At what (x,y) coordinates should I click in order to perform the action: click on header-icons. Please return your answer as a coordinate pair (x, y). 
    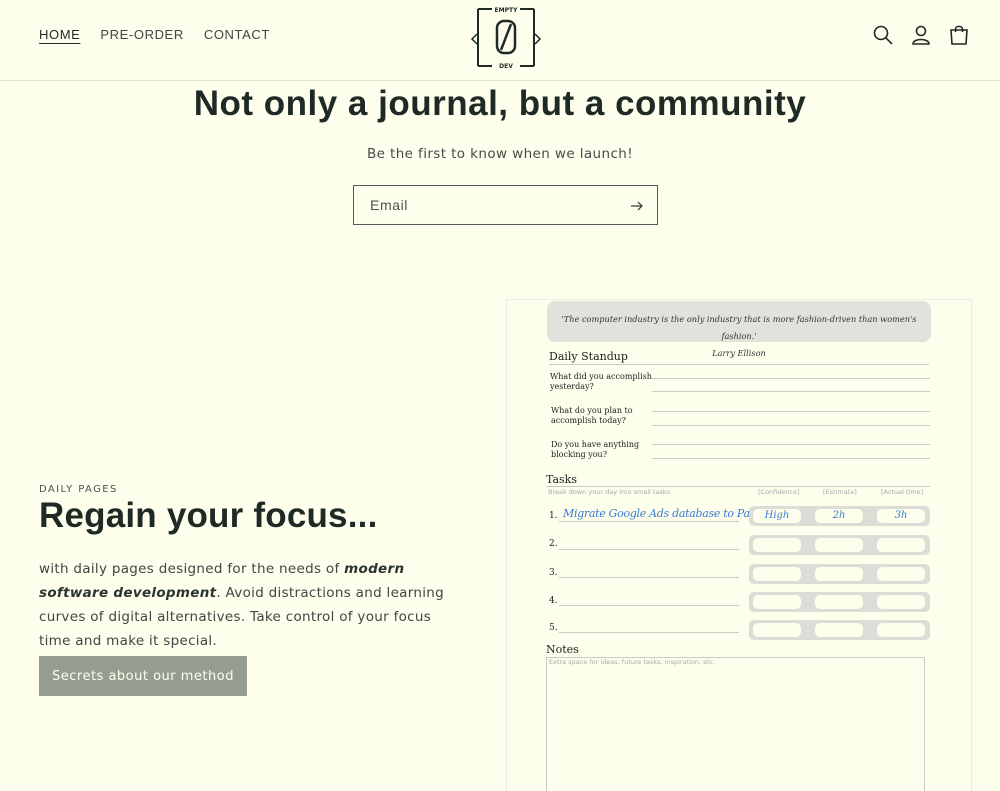
    Looking at the image, I should click on (921, 35).